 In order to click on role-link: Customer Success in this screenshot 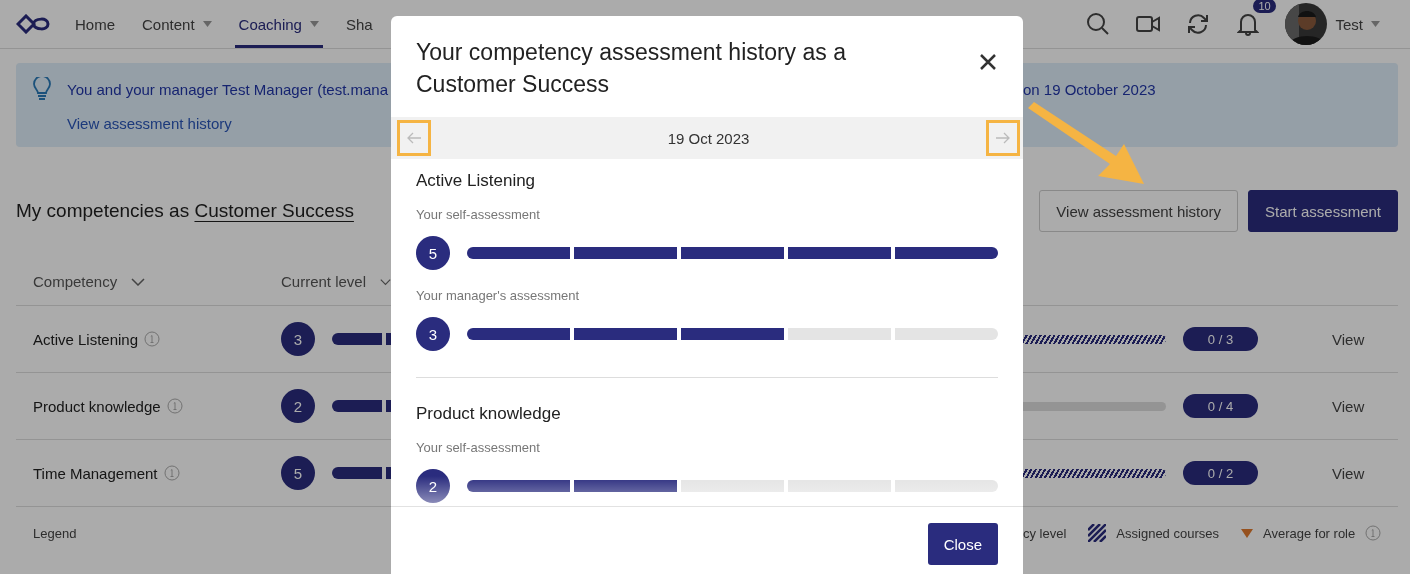, I will do `click(274, 210)`.